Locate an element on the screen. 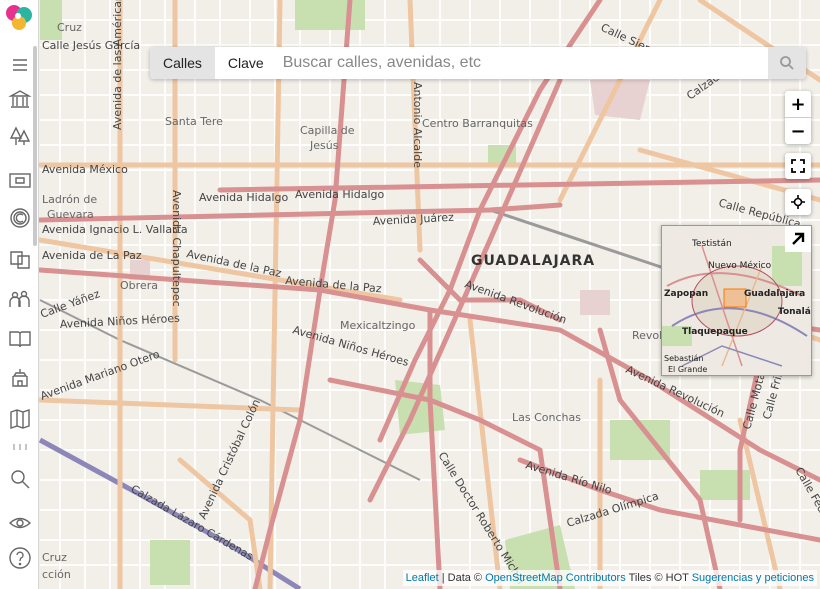  street-mexico: Avenida México is located at coordinates (85, 169).